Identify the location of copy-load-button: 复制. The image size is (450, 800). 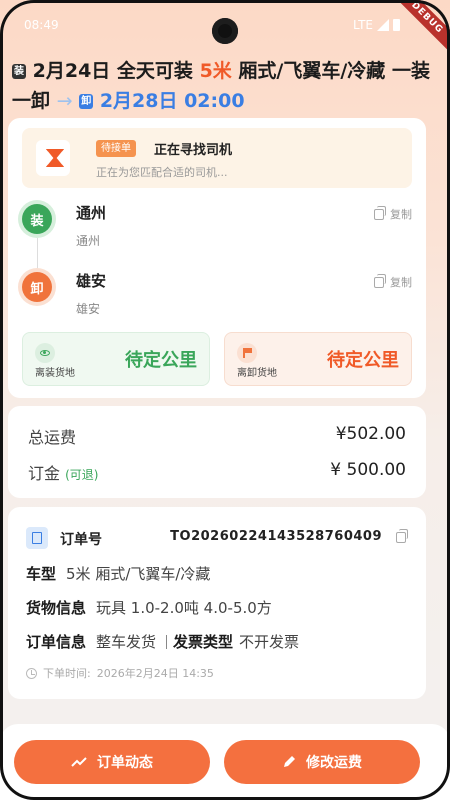
(393, 213).